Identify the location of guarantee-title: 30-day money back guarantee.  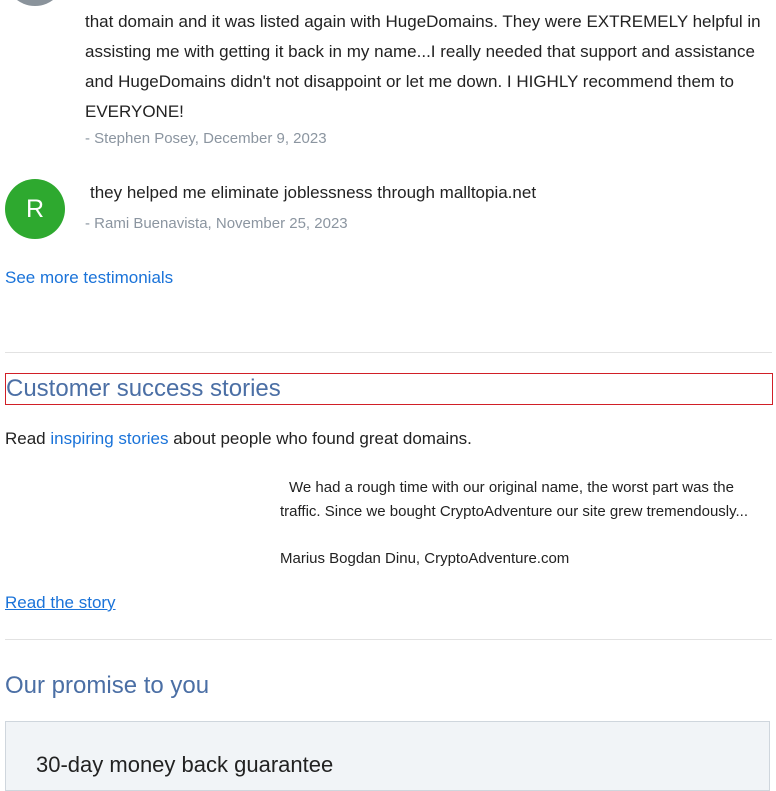
(185, 764).